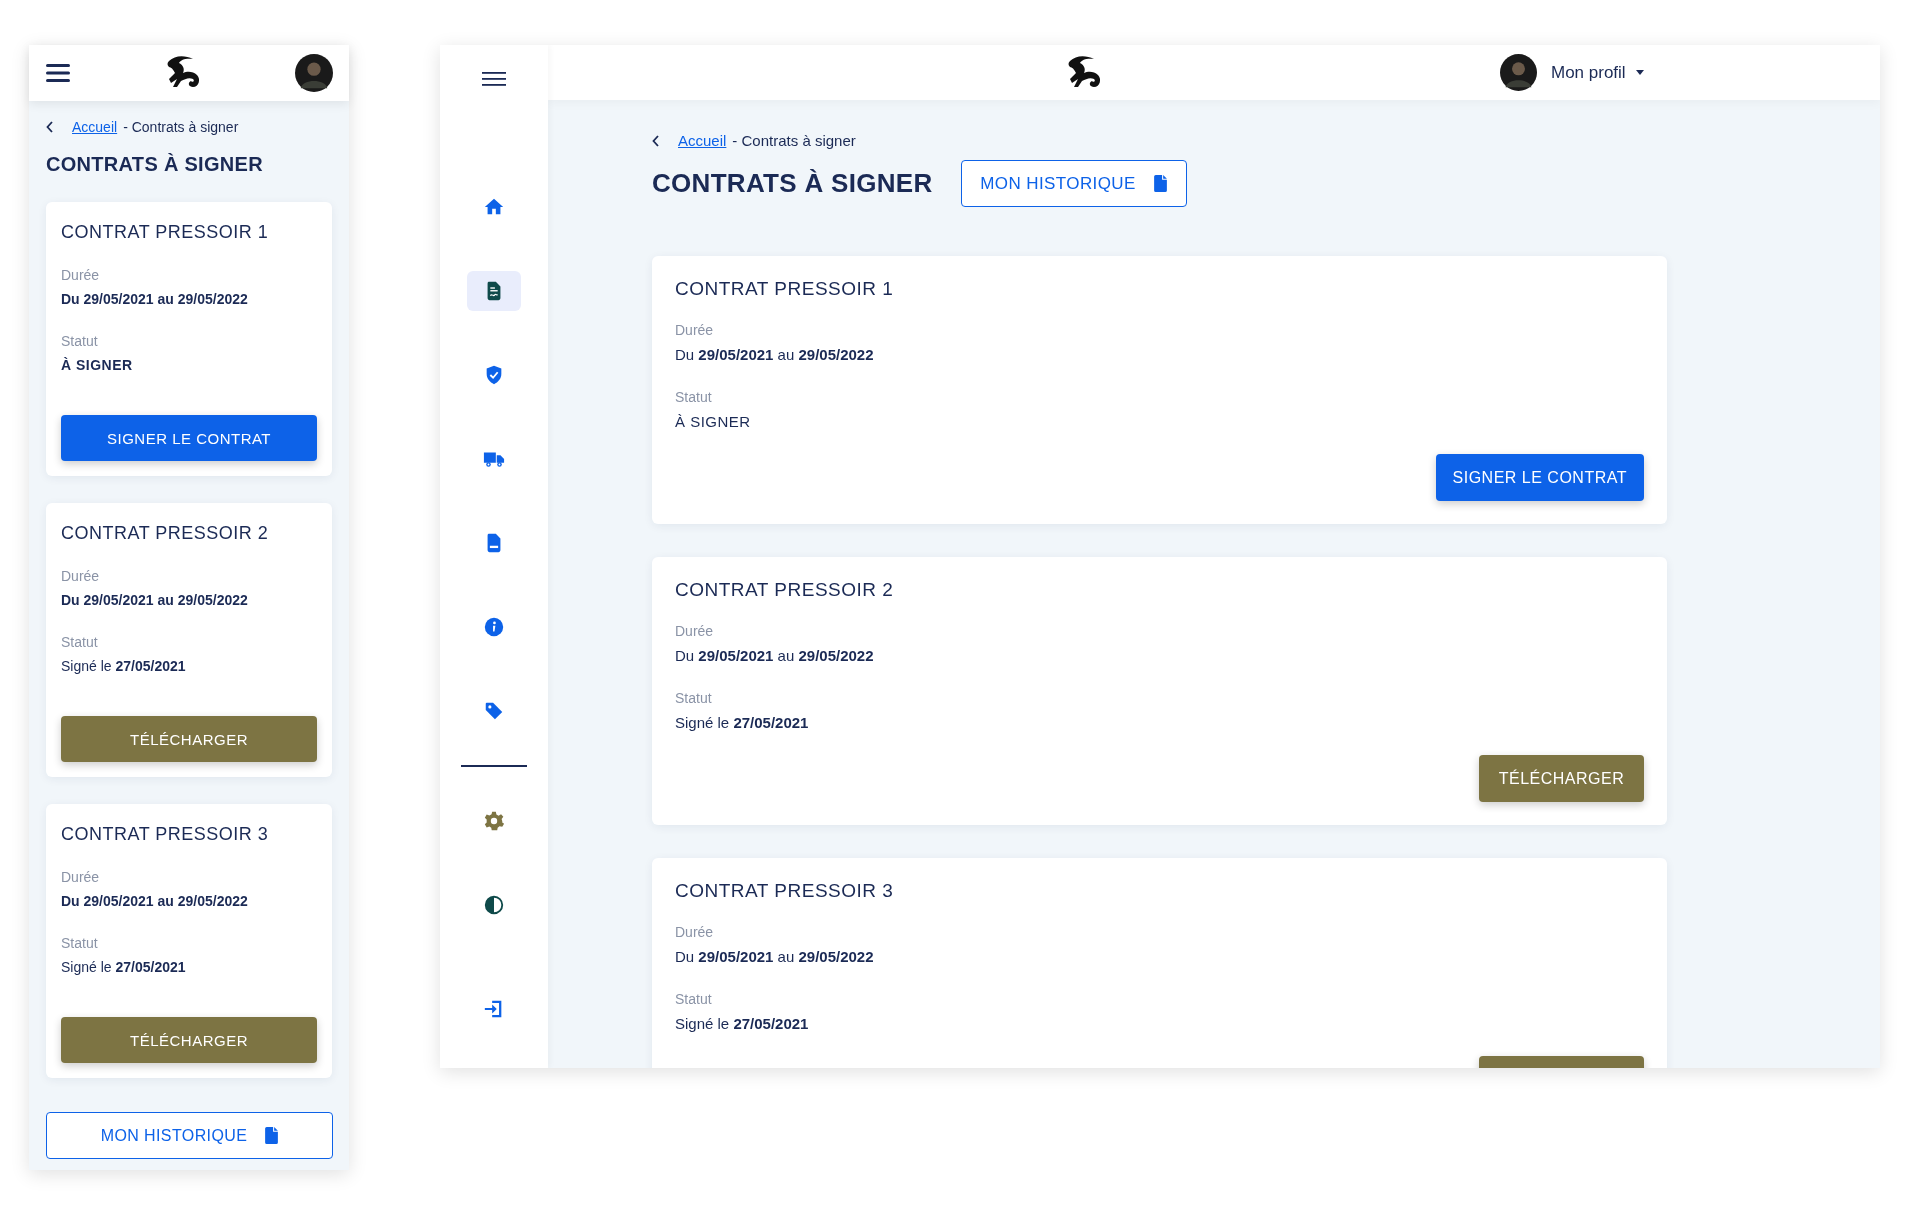  I want to click on sidebar-item, so click(494, 291).